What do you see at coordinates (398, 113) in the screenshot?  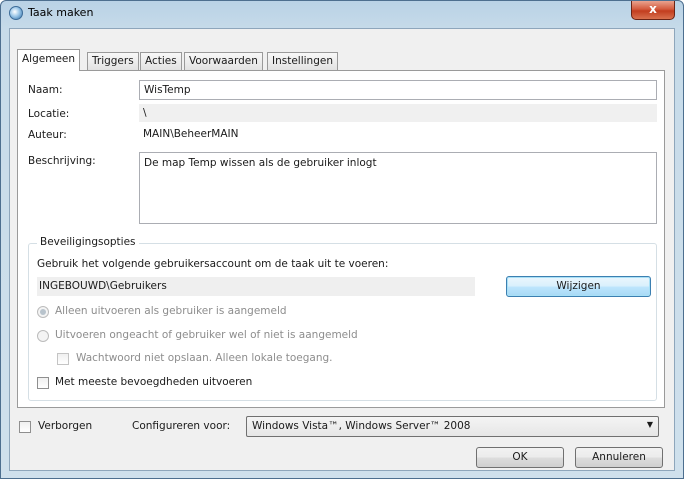 I see `location-value: \` at bounding box center [398, 113].